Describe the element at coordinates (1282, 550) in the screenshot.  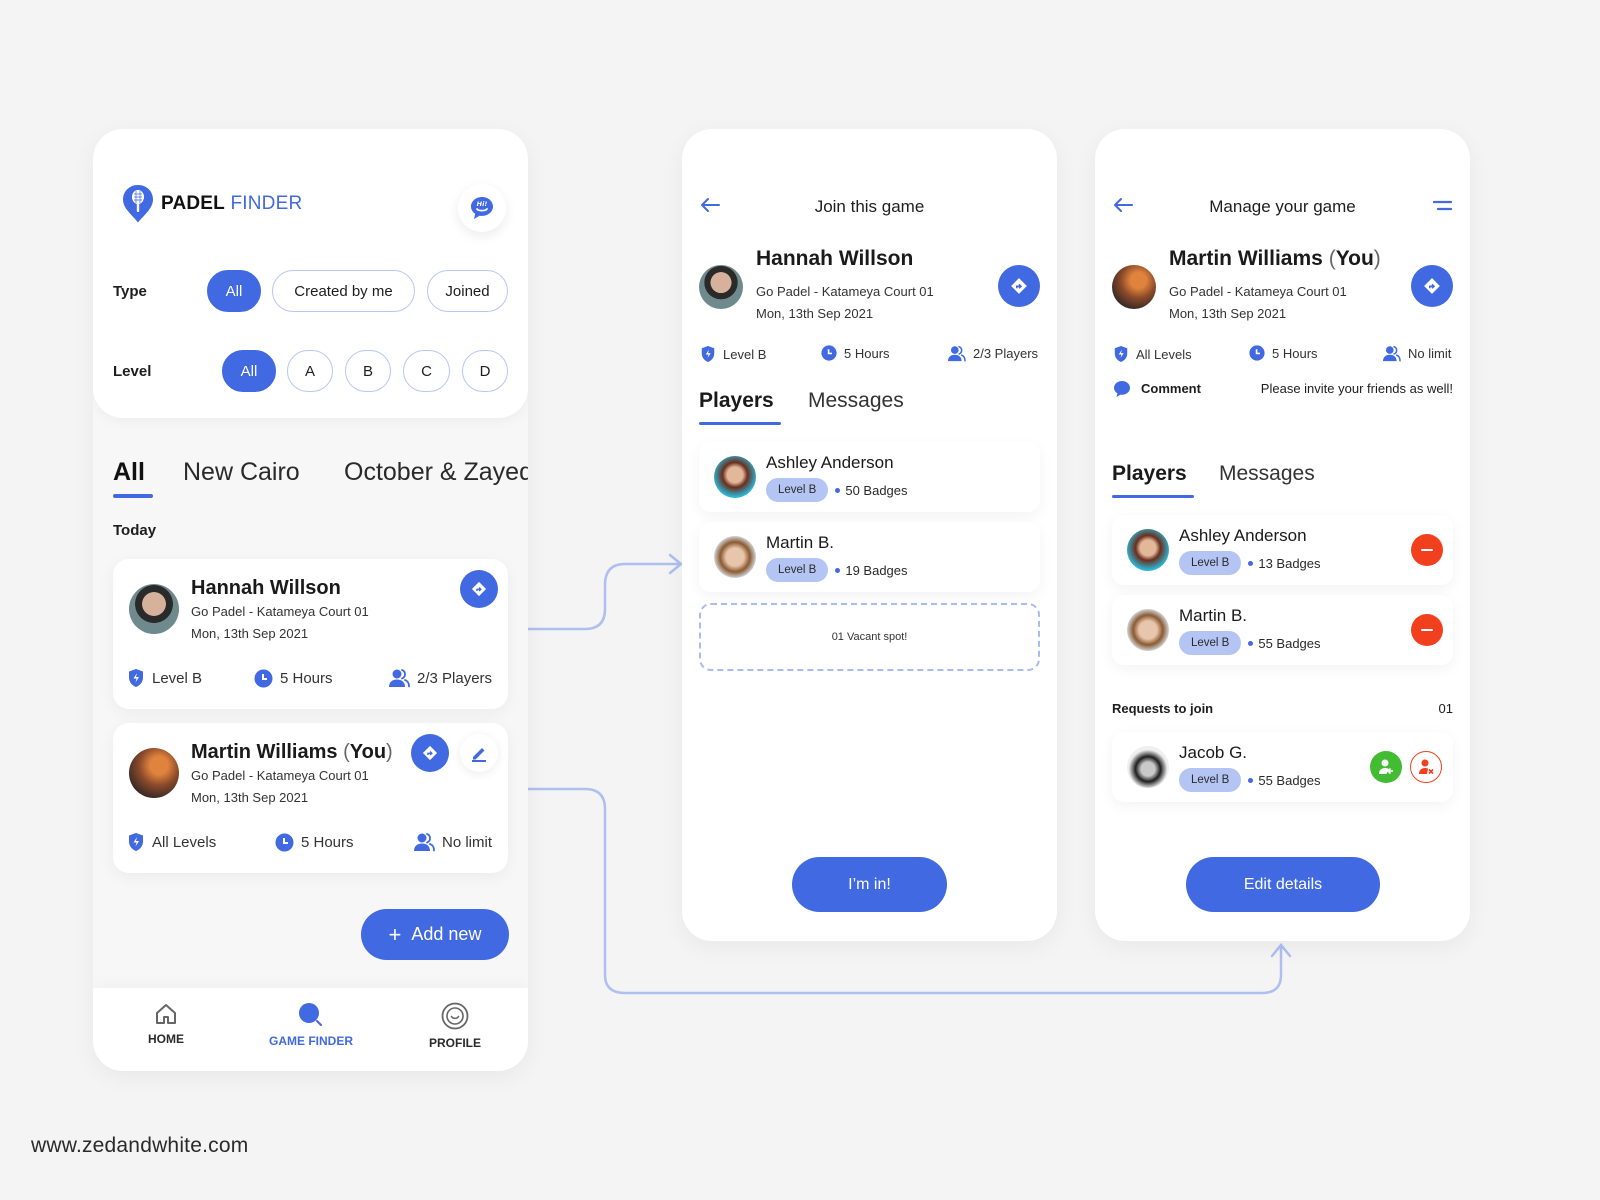
I see `player-card: Ashley Anderson Level B 13 Badges` at that location.